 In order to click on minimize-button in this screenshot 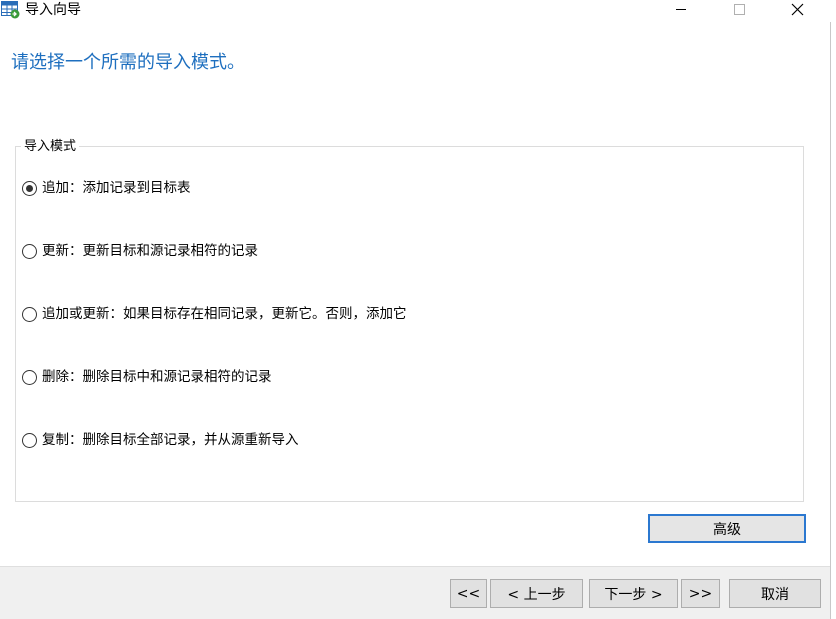, I will do `click(681, 11)`.